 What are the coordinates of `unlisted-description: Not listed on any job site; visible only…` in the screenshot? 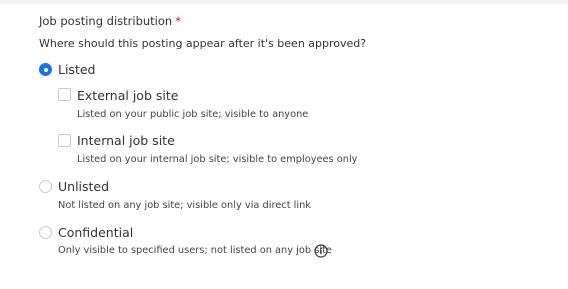 It's located at (184, 205).